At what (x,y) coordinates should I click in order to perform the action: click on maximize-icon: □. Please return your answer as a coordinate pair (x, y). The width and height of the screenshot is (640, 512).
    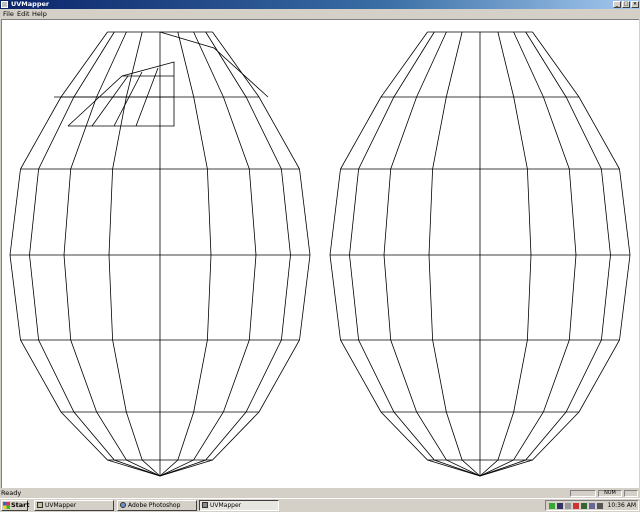
    Looking at the image, I should click on (626, 4).